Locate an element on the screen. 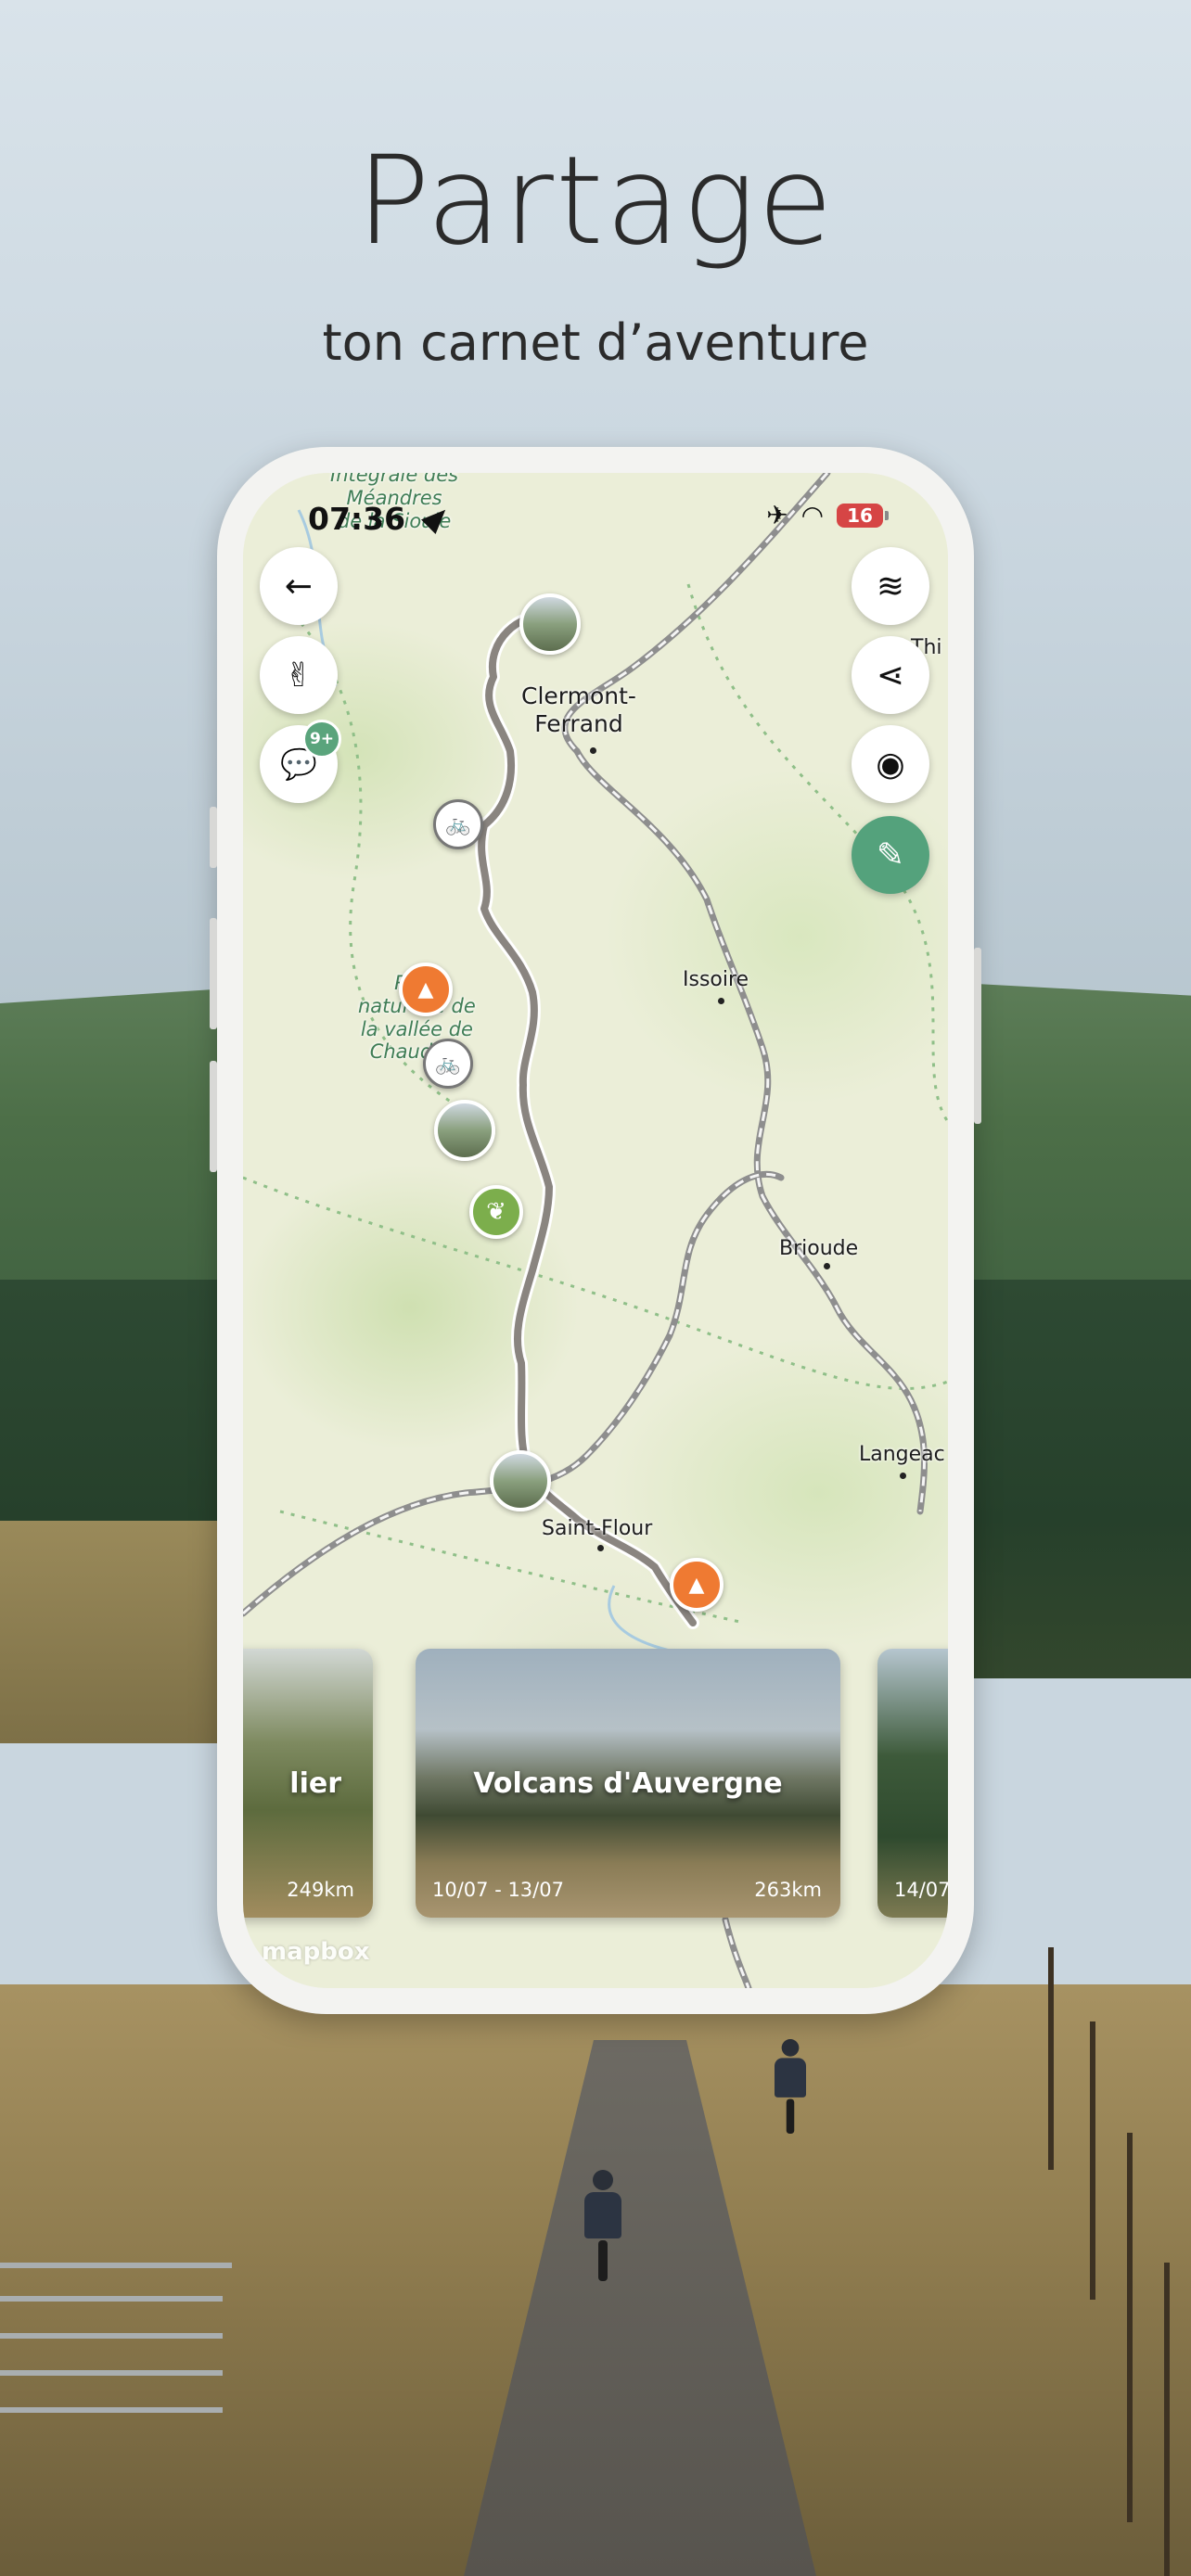 The width and height of the screenshot is (1191, 2576). arrow-left-icon: ← is located at coordinates (299, 586).